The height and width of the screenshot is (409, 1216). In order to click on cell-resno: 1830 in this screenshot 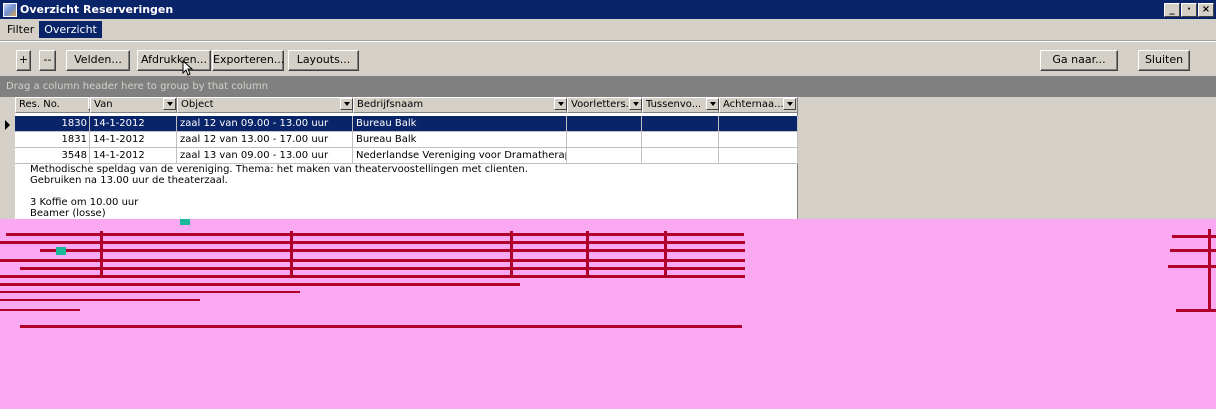, I will do `click(52, 124)`.